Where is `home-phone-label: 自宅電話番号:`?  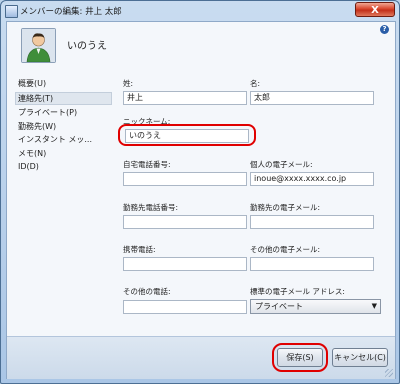 home-phone-label: 自宅電話番号: is located at coordinates (147, 164).